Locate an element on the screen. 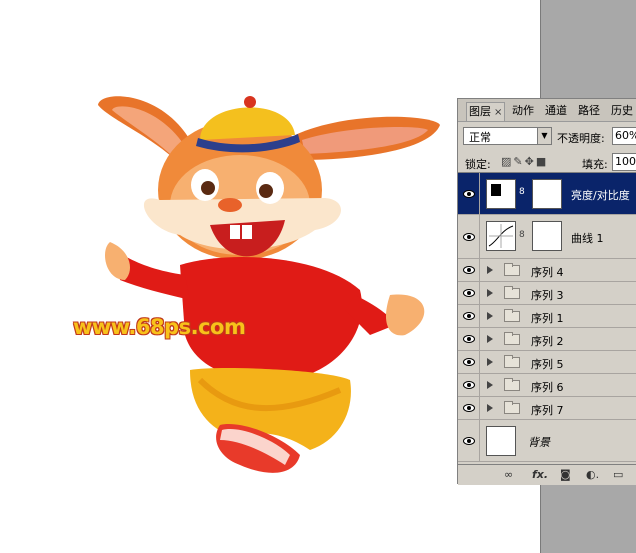 This screenshot has height=553, width=636. layer-row: 8 曲线 1 is located at coordinates (547, 237).